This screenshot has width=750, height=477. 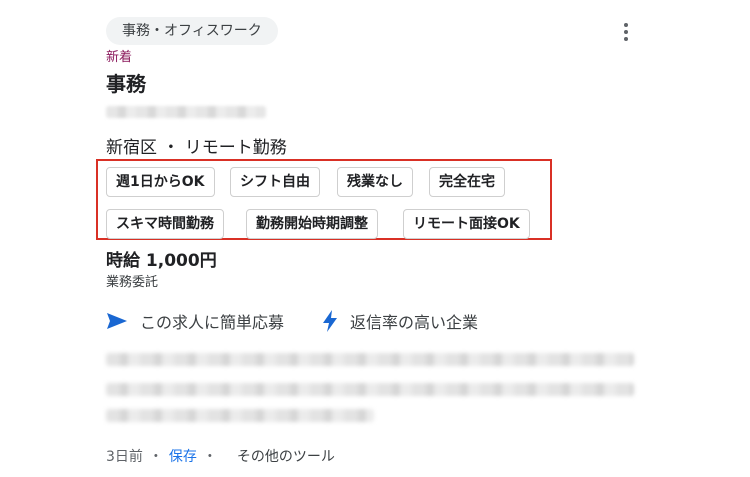 I want to click on high-response-label: 返信率の高い企業, so click(x=414, y=322).